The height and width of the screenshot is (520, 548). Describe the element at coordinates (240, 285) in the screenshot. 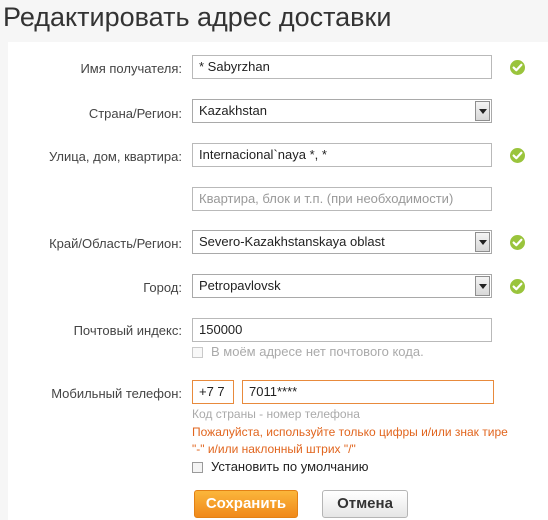

I see `city-selected-value: Petropavlovsk` at that location.